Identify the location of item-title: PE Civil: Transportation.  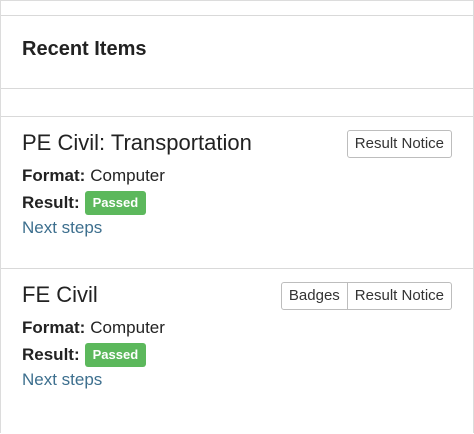
(137, 142).